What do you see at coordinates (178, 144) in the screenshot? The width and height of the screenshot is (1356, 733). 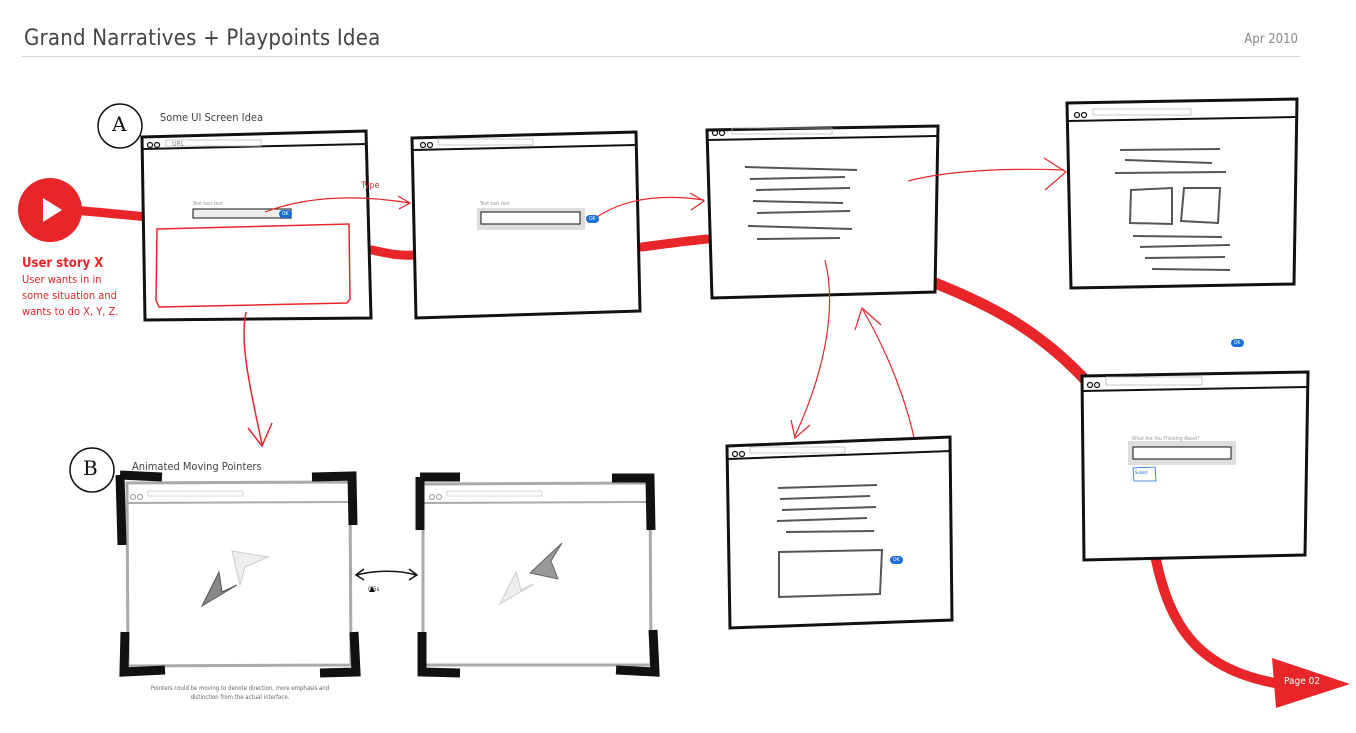 I see `url-label: URL` at bounding box center [178, 144].